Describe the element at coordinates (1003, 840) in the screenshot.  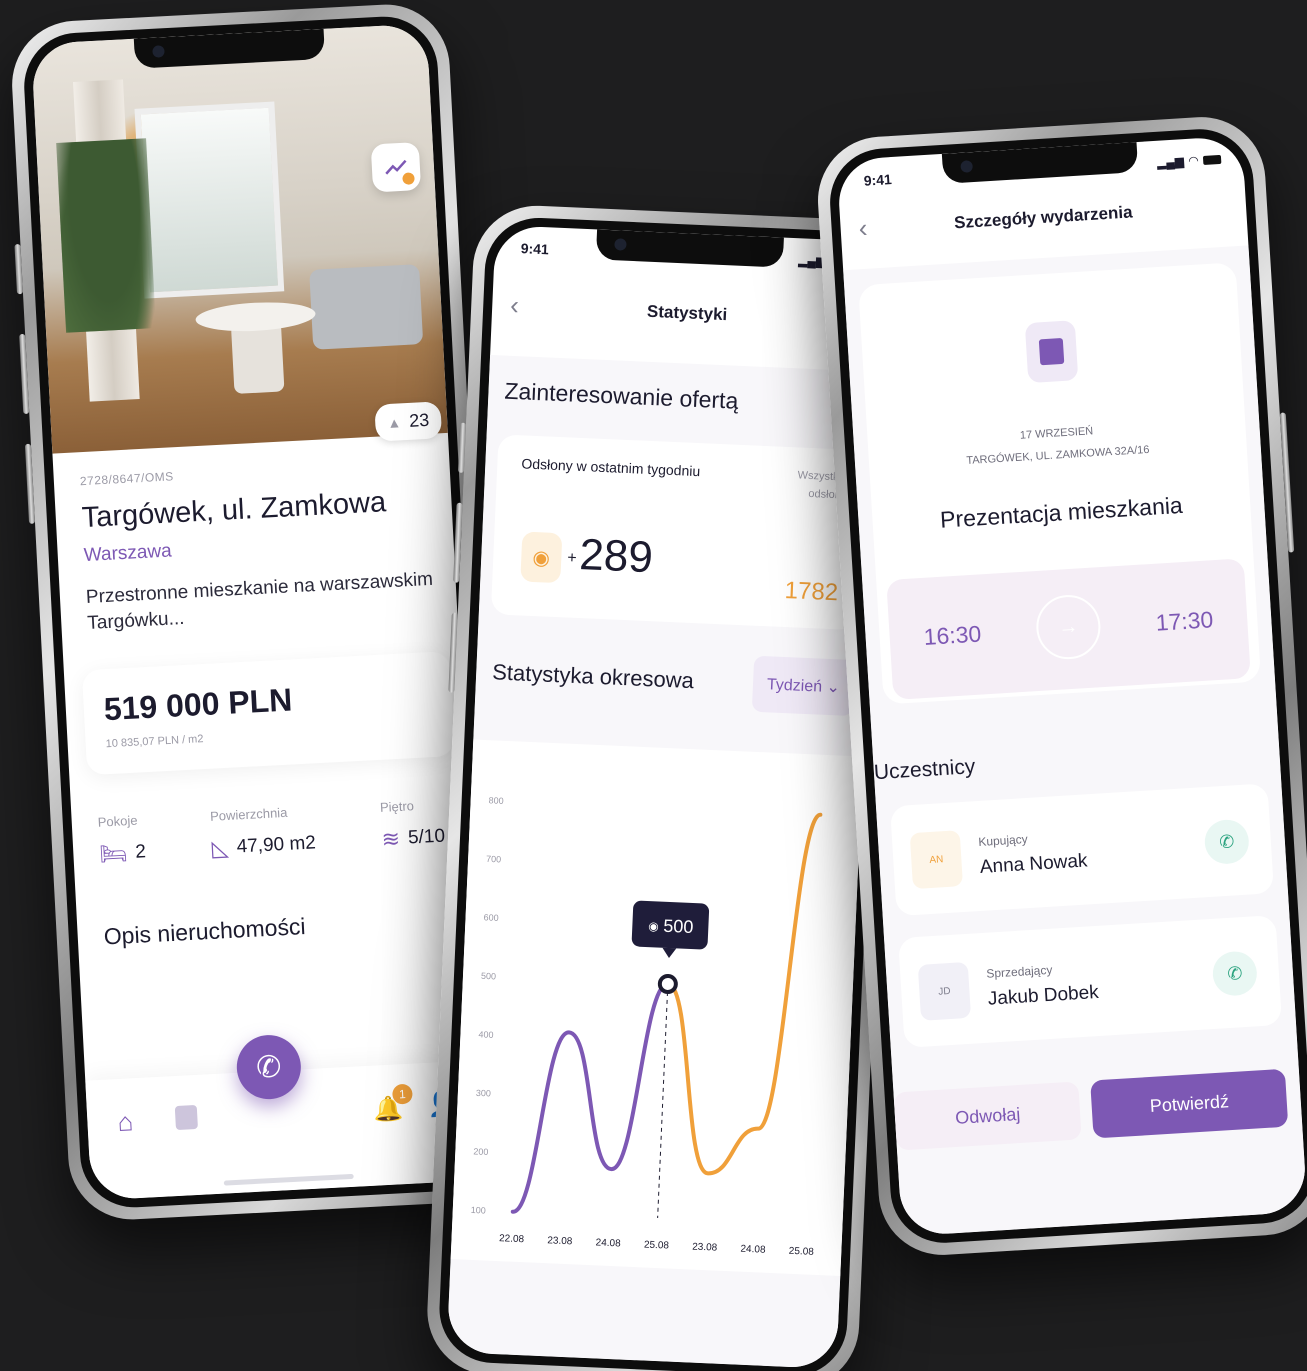
I see `participant-role: Kupujący` at that location.